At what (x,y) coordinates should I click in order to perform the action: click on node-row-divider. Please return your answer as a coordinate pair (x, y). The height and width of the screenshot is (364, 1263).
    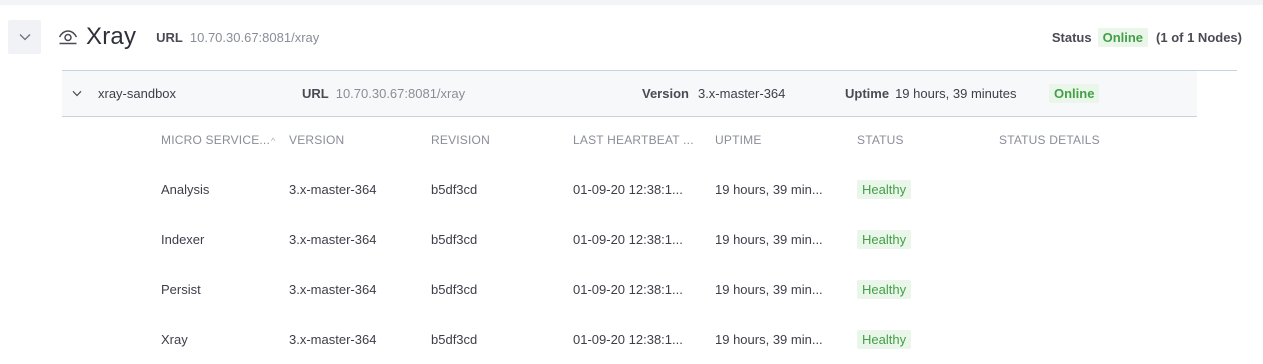
    Looking at the image, I should click on (1217, 70).